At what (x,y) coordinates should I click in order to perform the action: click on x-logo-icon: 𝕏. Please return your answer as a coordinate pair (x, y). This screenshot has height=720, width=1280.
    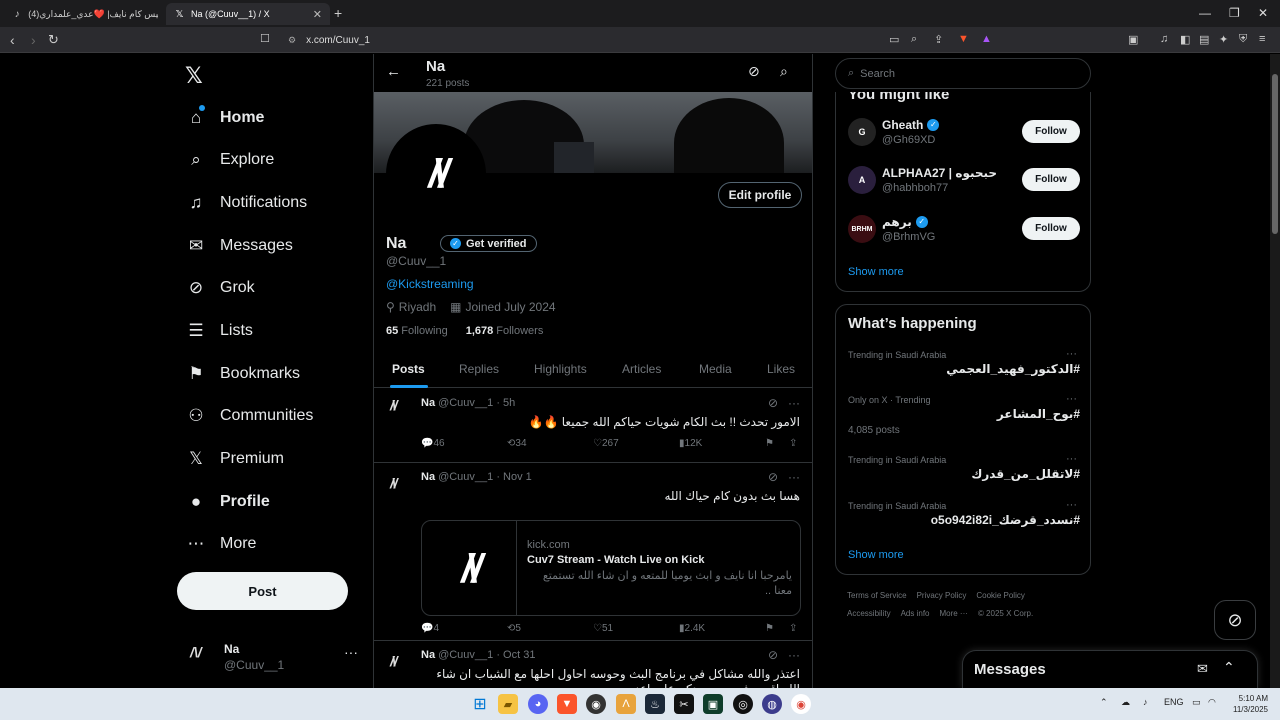
    Looking at the image, I should click on (194, 76).